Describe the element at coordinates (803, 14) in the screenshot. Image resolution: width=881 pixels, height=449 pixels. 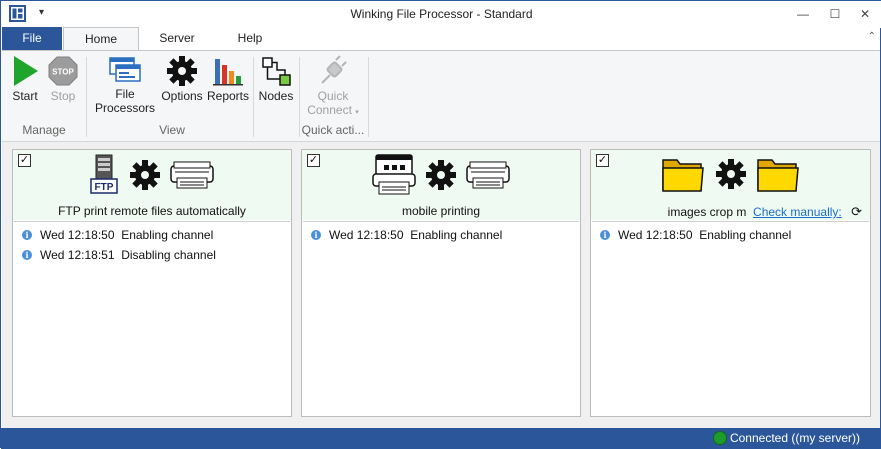
I see `minimize-button: —` at that location.